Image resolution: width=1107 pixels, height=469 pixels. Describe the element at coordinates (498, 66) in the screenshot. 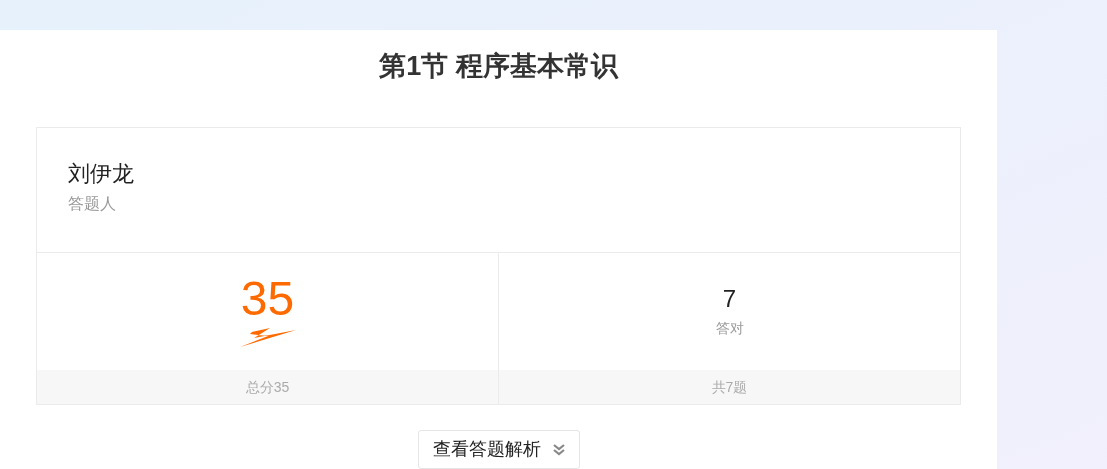

I see `section-title: 第1节 程序基本常识` at that location.